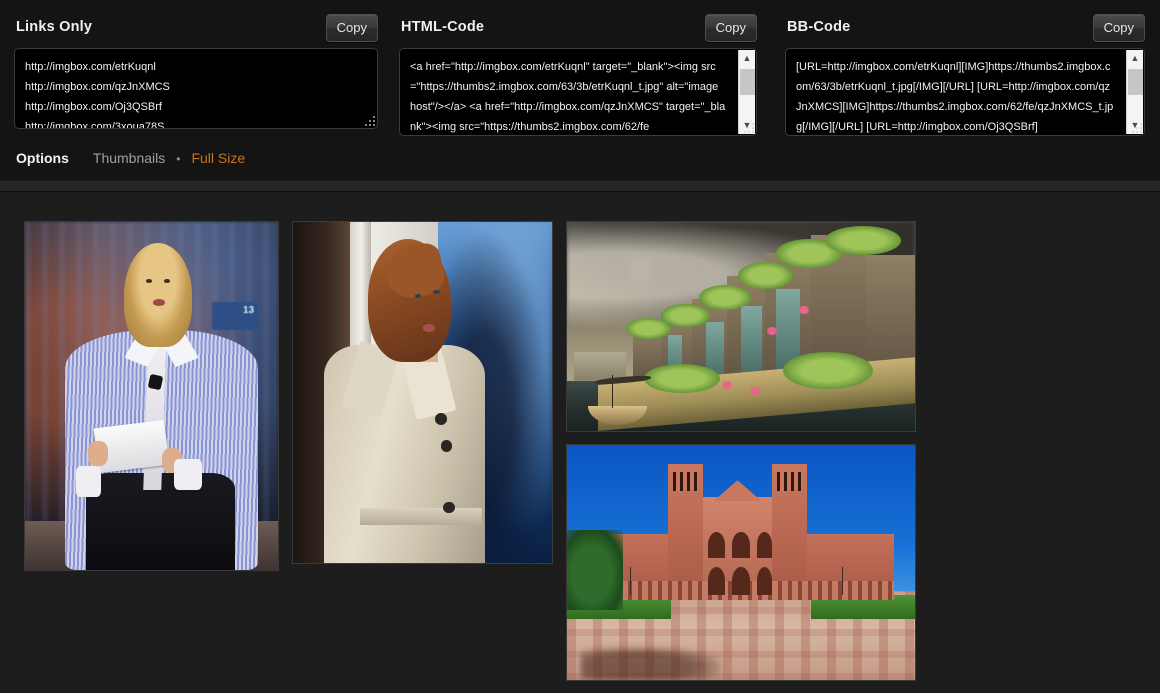  What do you see at coordinates (97, 87) in the screenshot?
I see `link-line: http://imgbox.com/qzJnXMCS` at bounding box center [97, 87].